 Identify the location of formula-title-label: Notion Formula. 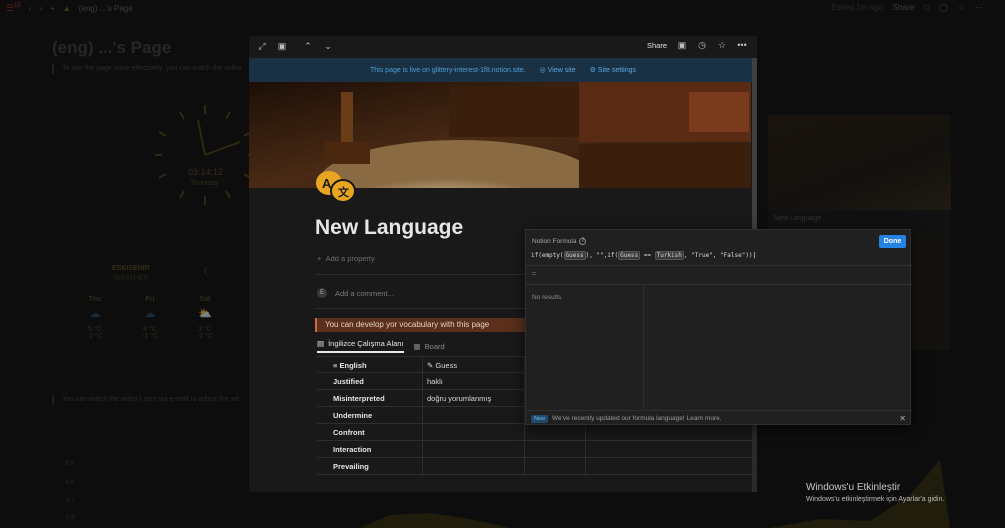
(554, 241).